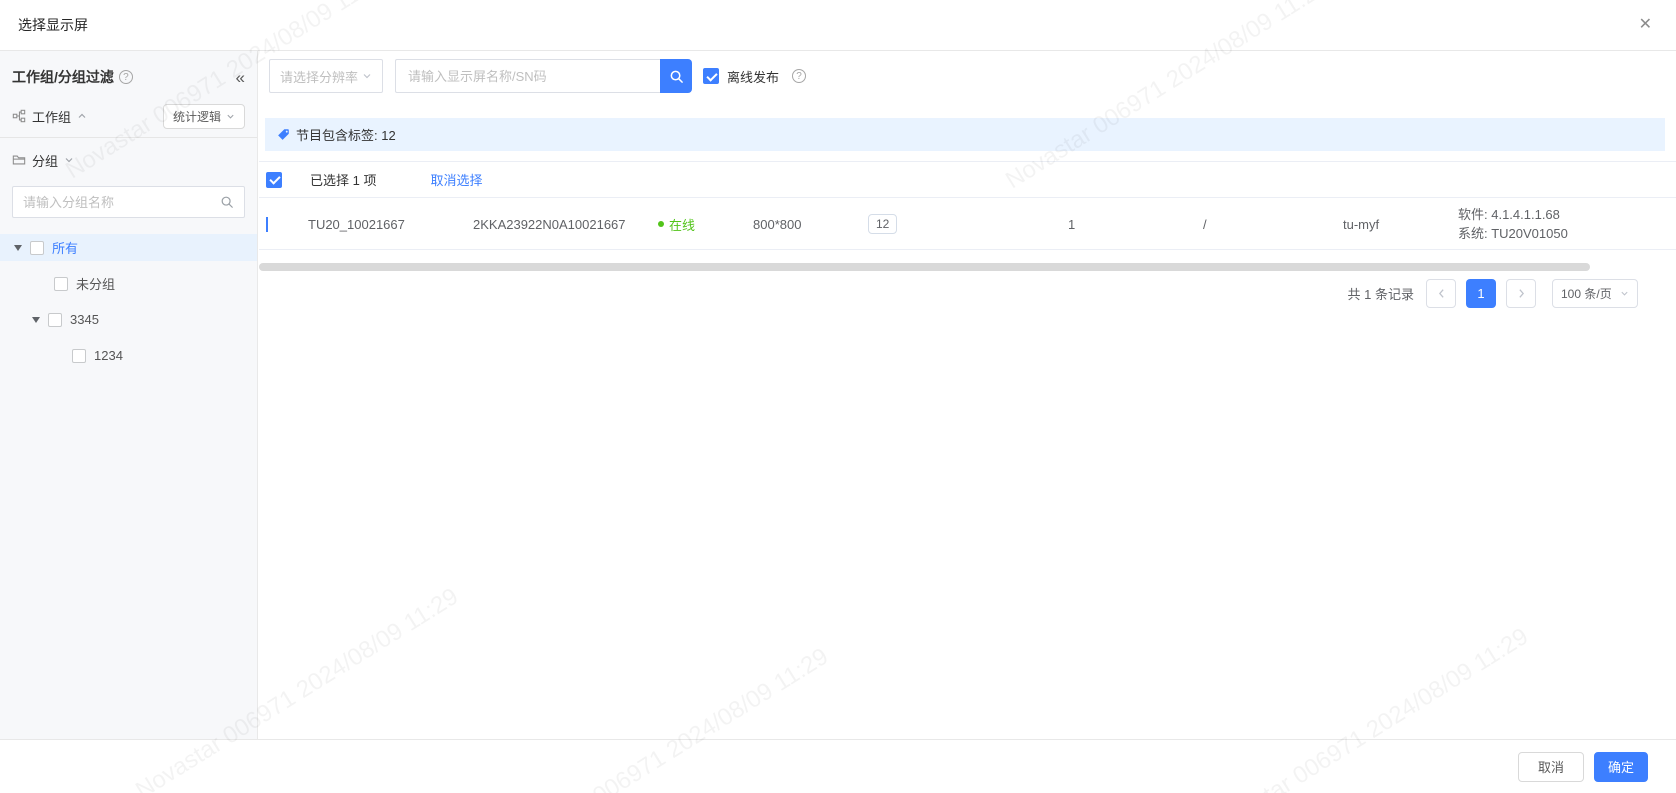  I want to click on next-page-button, so click(1521, 293).